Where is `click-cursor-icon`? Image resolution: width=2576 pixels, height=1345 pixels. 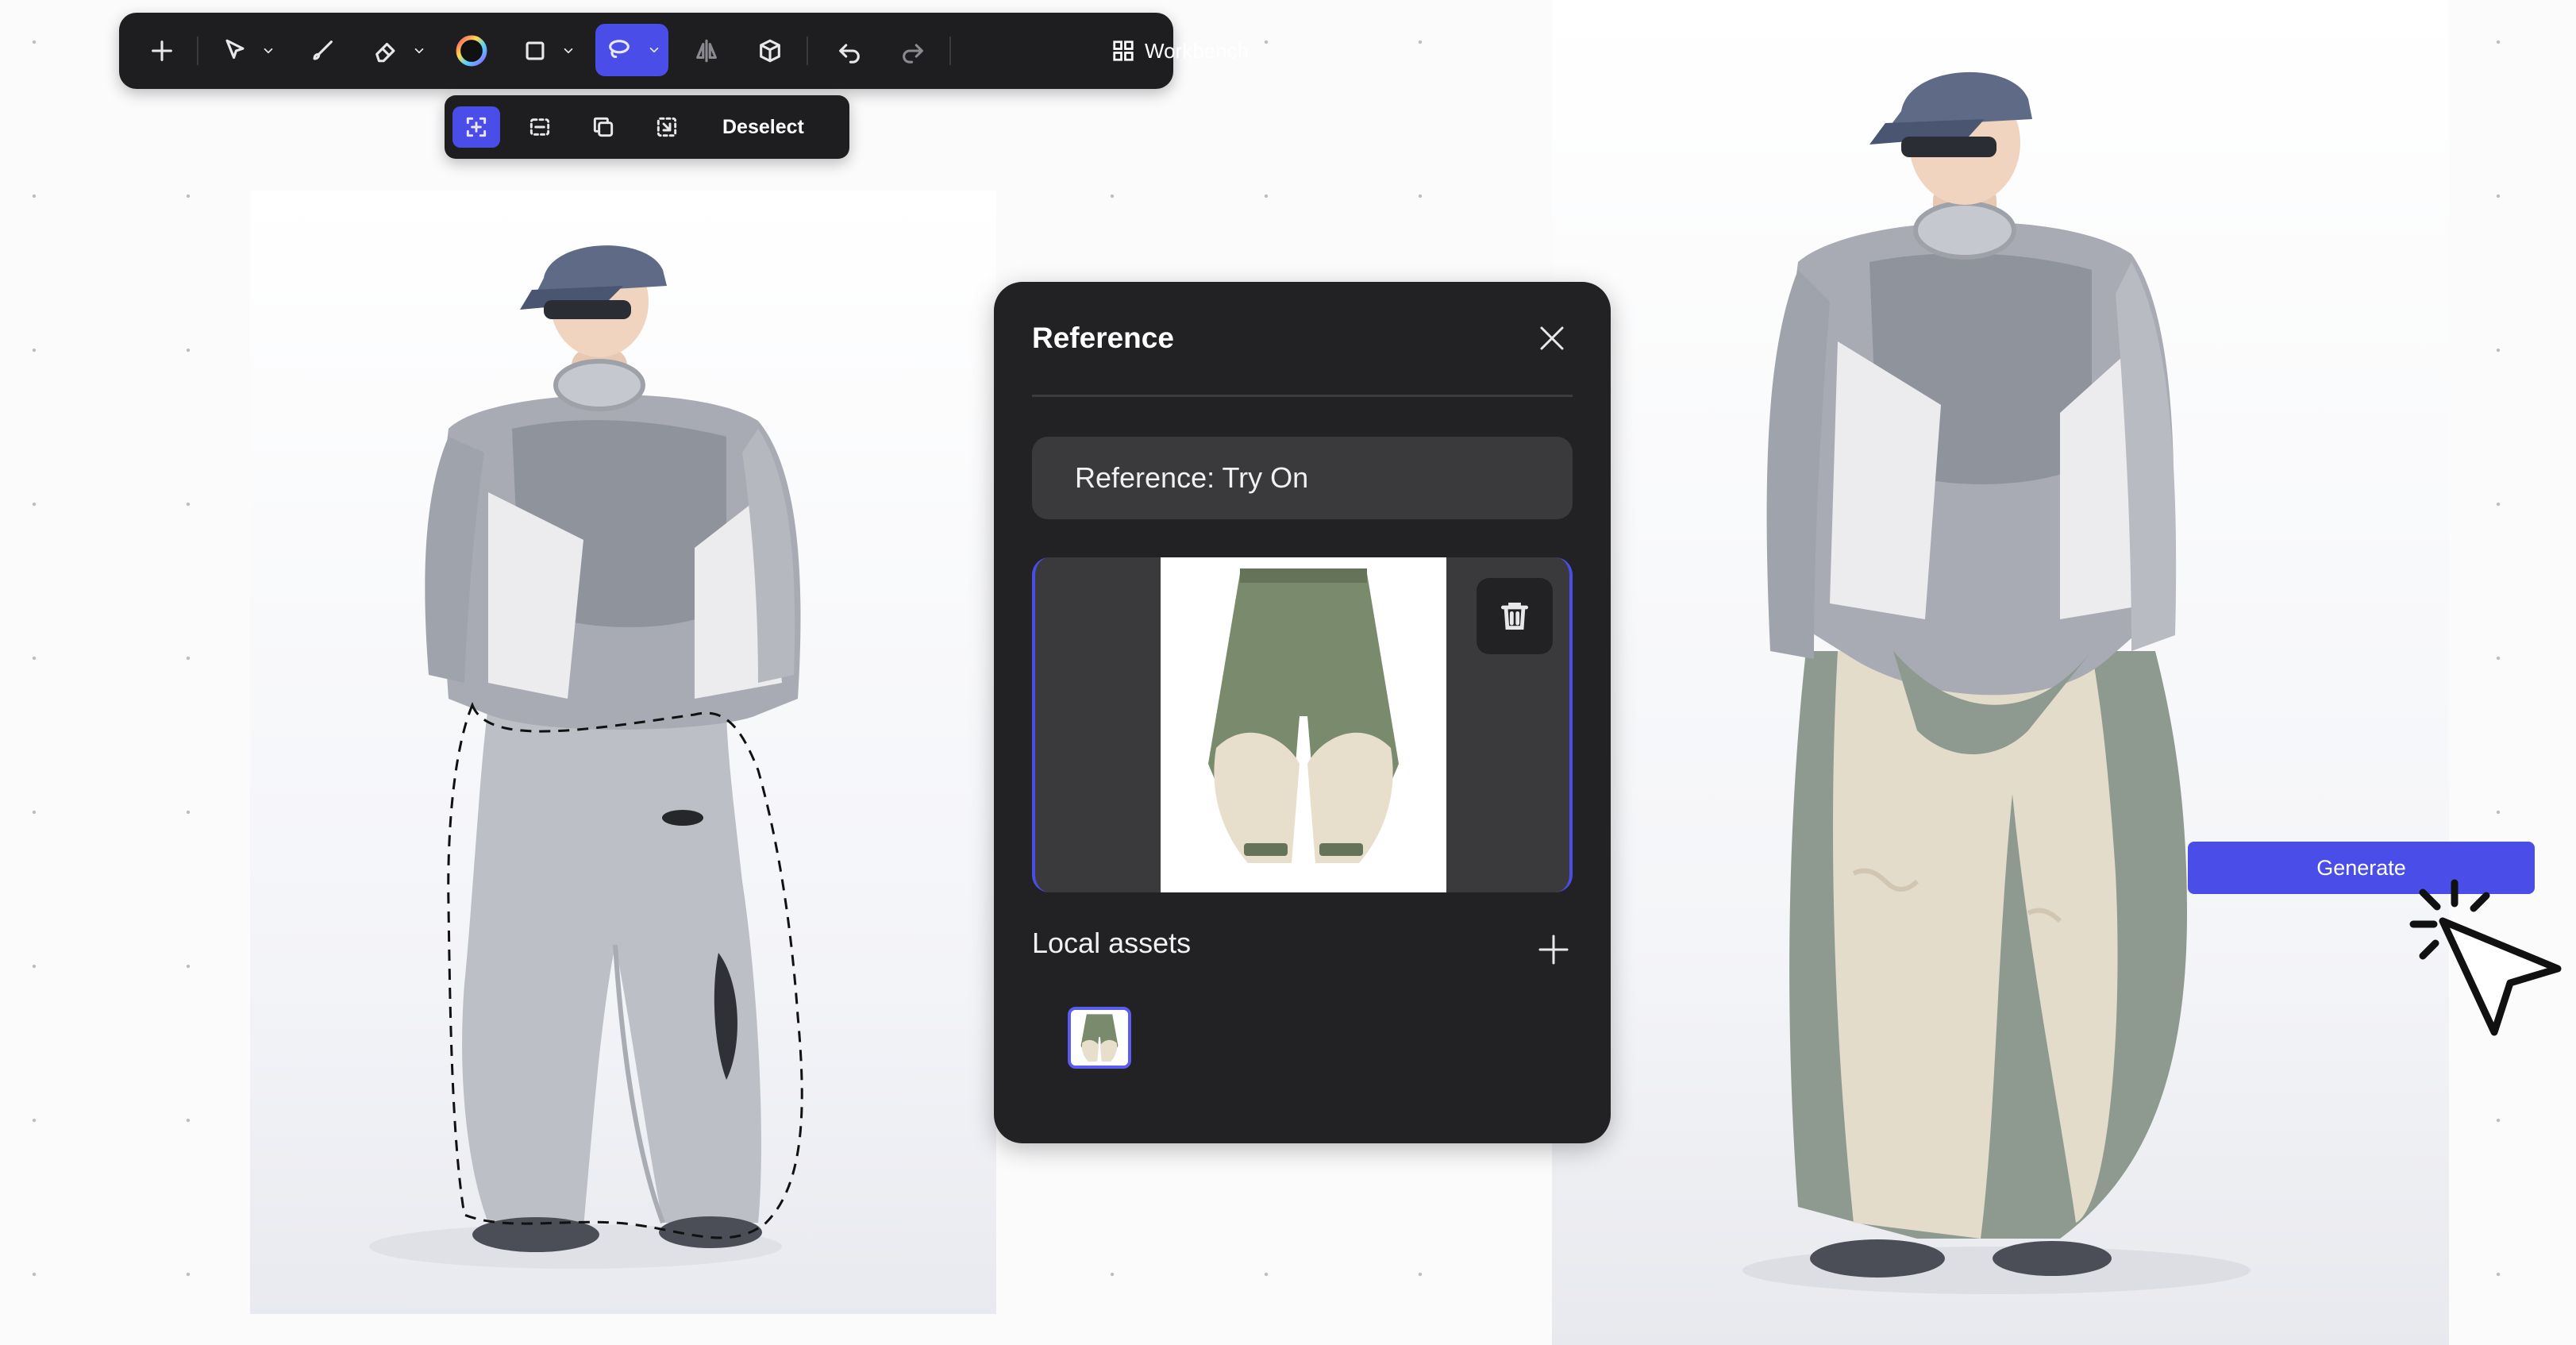
click-cursor-icon is located at coordinates (2487, 962).